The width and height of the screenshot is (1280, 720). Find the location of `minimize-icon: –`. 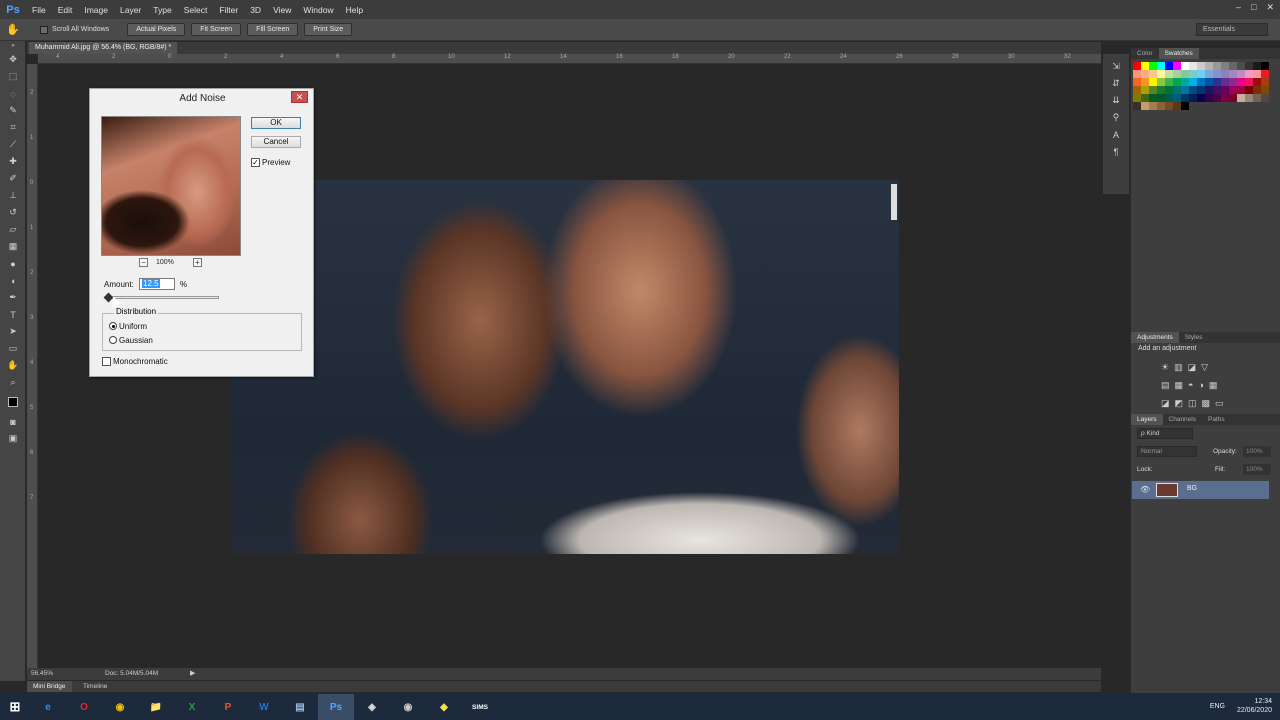

minimize-icon: – is located at coordinates (1238, 7).